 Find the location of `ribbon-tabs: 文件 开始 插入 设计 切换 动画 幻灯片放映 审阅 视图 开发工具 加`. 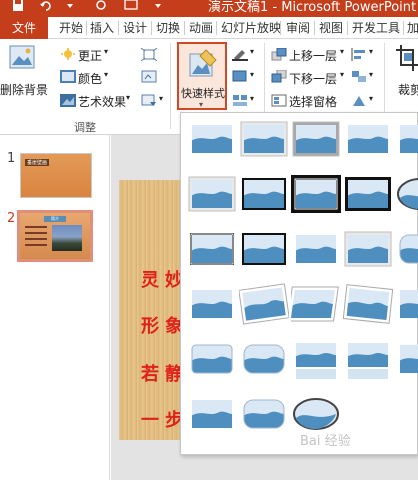

ribbon-tabs: 文件 开始 插入 设计 切换 动画 幻灯片放映 审阅 视图 开发工具 加 is located at coordinates (209, 28).